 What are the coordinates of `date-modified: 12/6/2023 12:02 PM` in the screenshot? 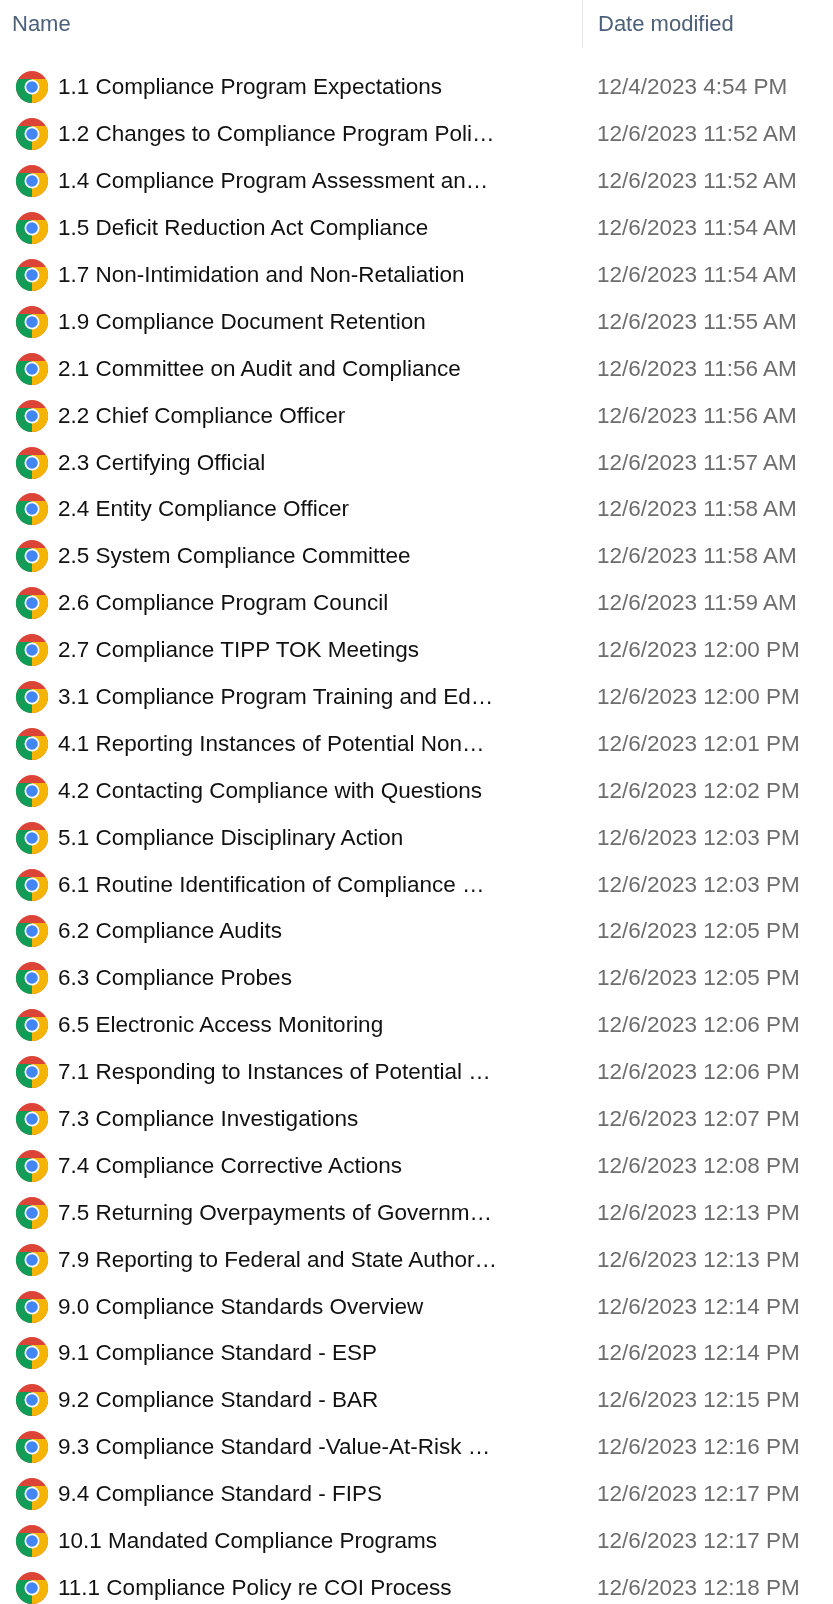 It's located at (699, 790).